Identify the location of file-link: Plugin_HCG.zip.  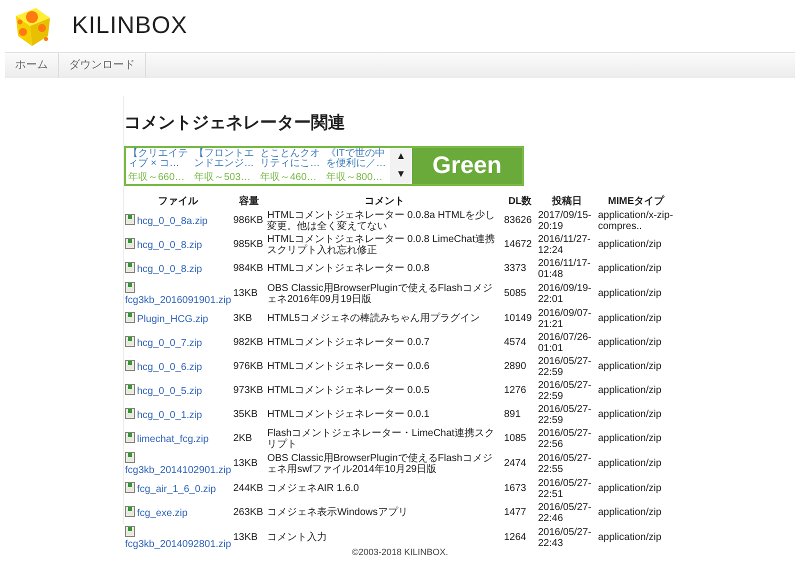
(172, 319).